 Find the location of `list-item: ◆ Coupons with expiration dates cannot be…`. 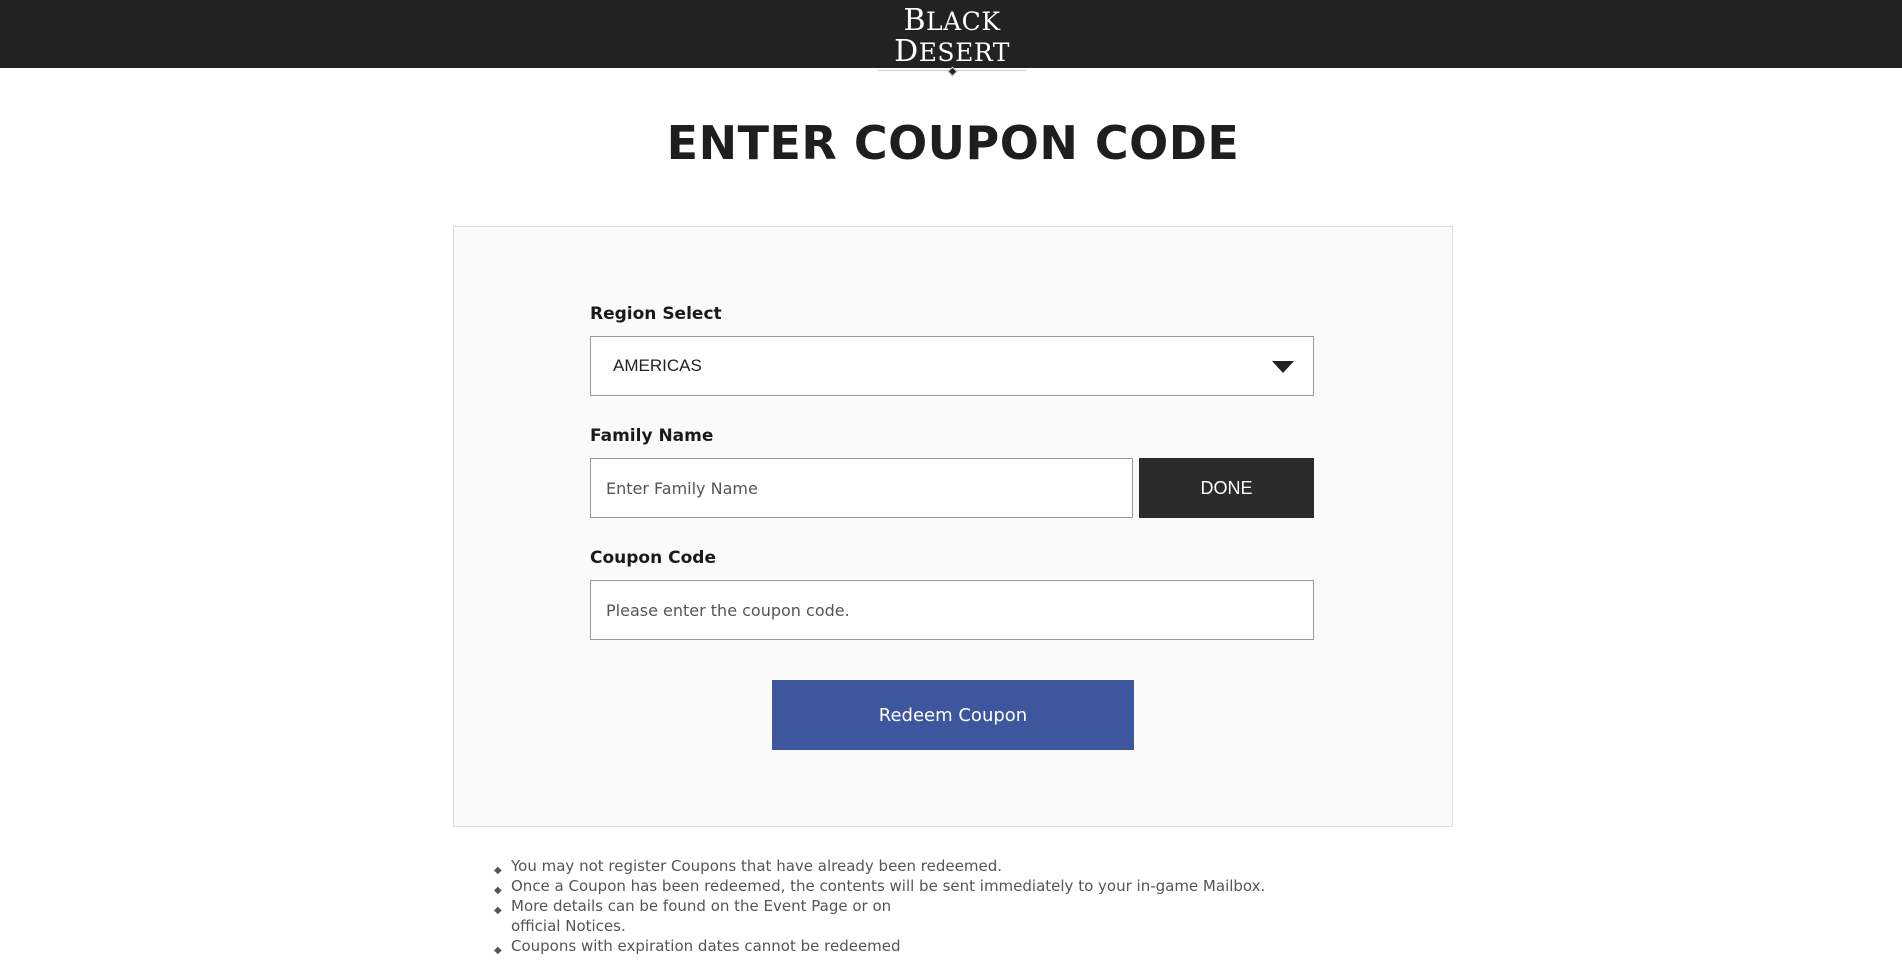

list-item: ◆ Coupons with expiration dates cannot be… is located at coordinates (878, 946).